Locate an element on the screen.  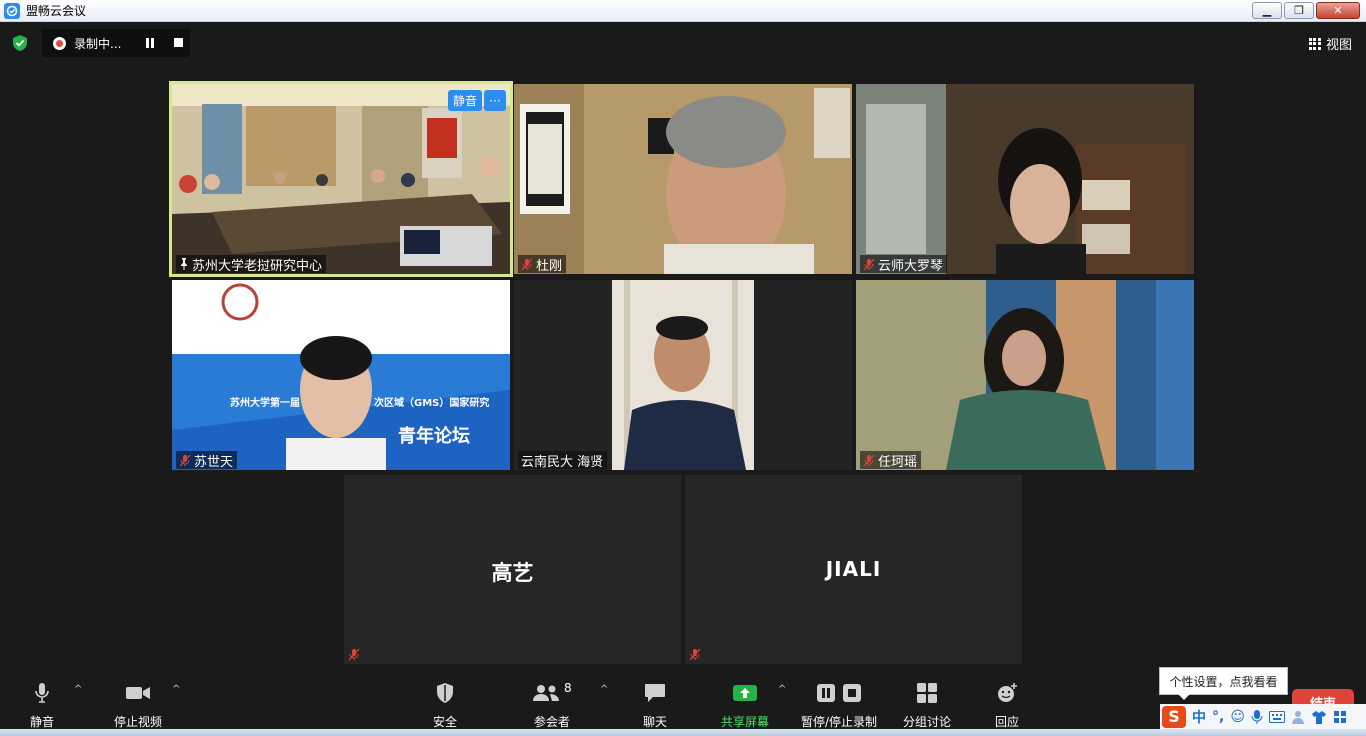
audio-options-caret: ^ is located at coordinates (78, 689).